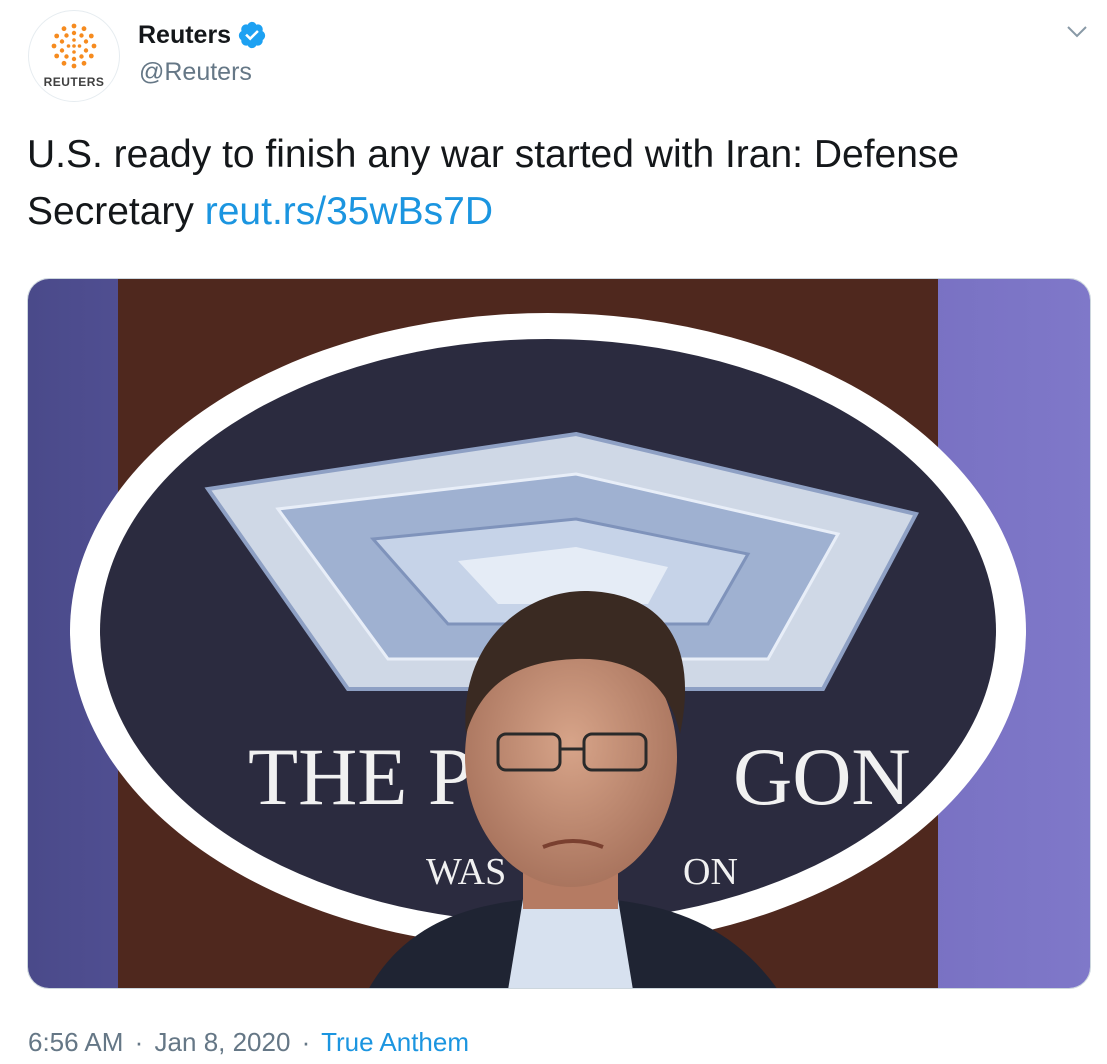 Image resolution: width=1107 pixels, height=1064 pixels. What do you see at coordinates (252, 35) in the screenshot?
I see `verified-badge-icon` at bounding box center [252, 35].